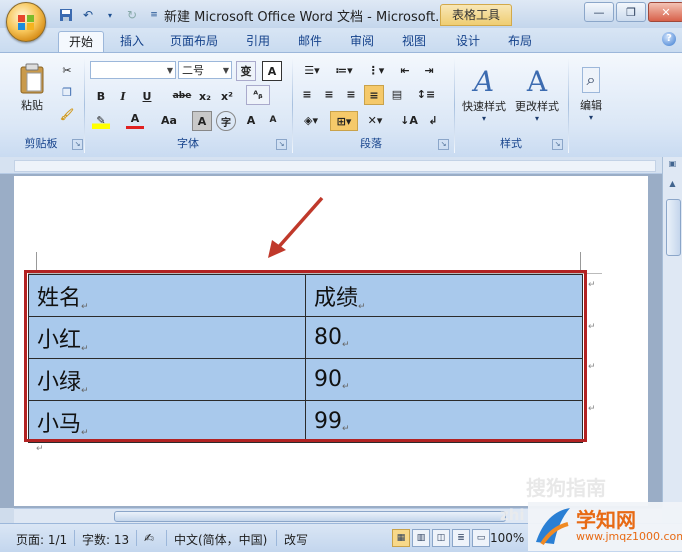 Image resolution: width=682 pixels, height=552 pixels. I want to click on group-separator, so click(454, 105).